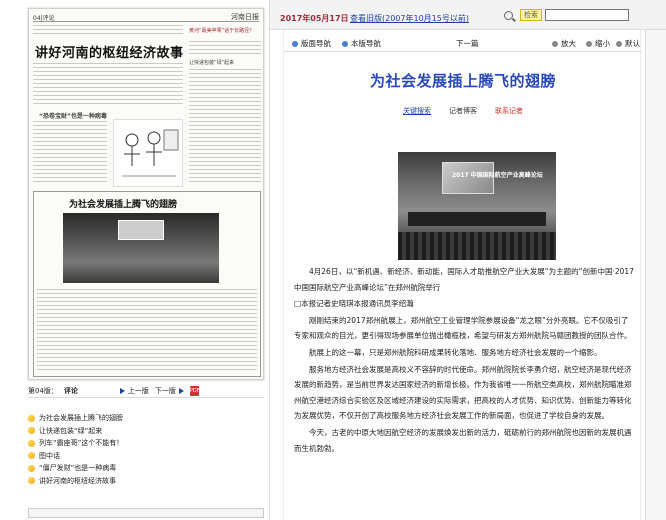  I want to click on zoom-in-icon, so click(555, 43).